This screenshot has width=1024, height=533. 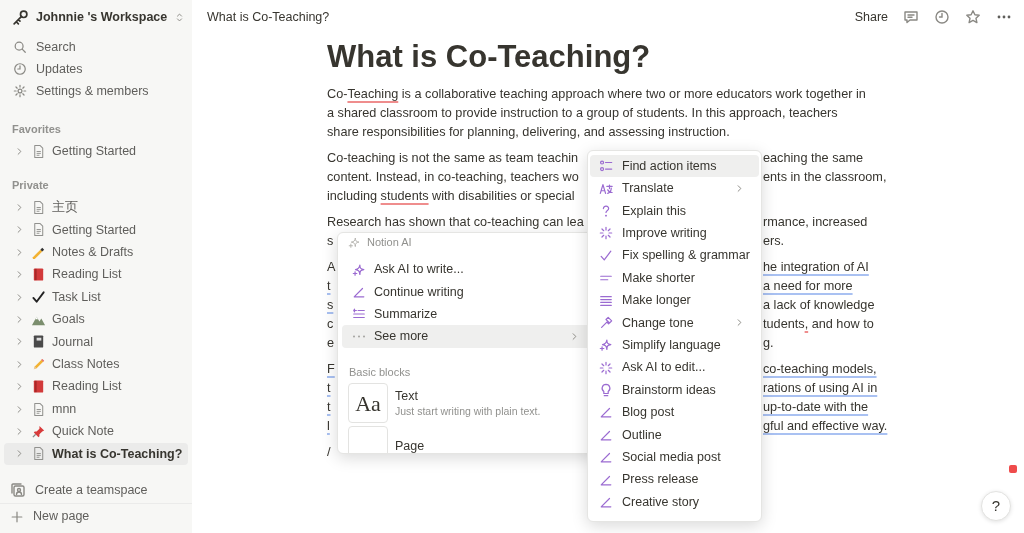 What do you see at coordinates (330, 324) in the screenshot?
I see `text-line: c` at bounding box center [330, 324].